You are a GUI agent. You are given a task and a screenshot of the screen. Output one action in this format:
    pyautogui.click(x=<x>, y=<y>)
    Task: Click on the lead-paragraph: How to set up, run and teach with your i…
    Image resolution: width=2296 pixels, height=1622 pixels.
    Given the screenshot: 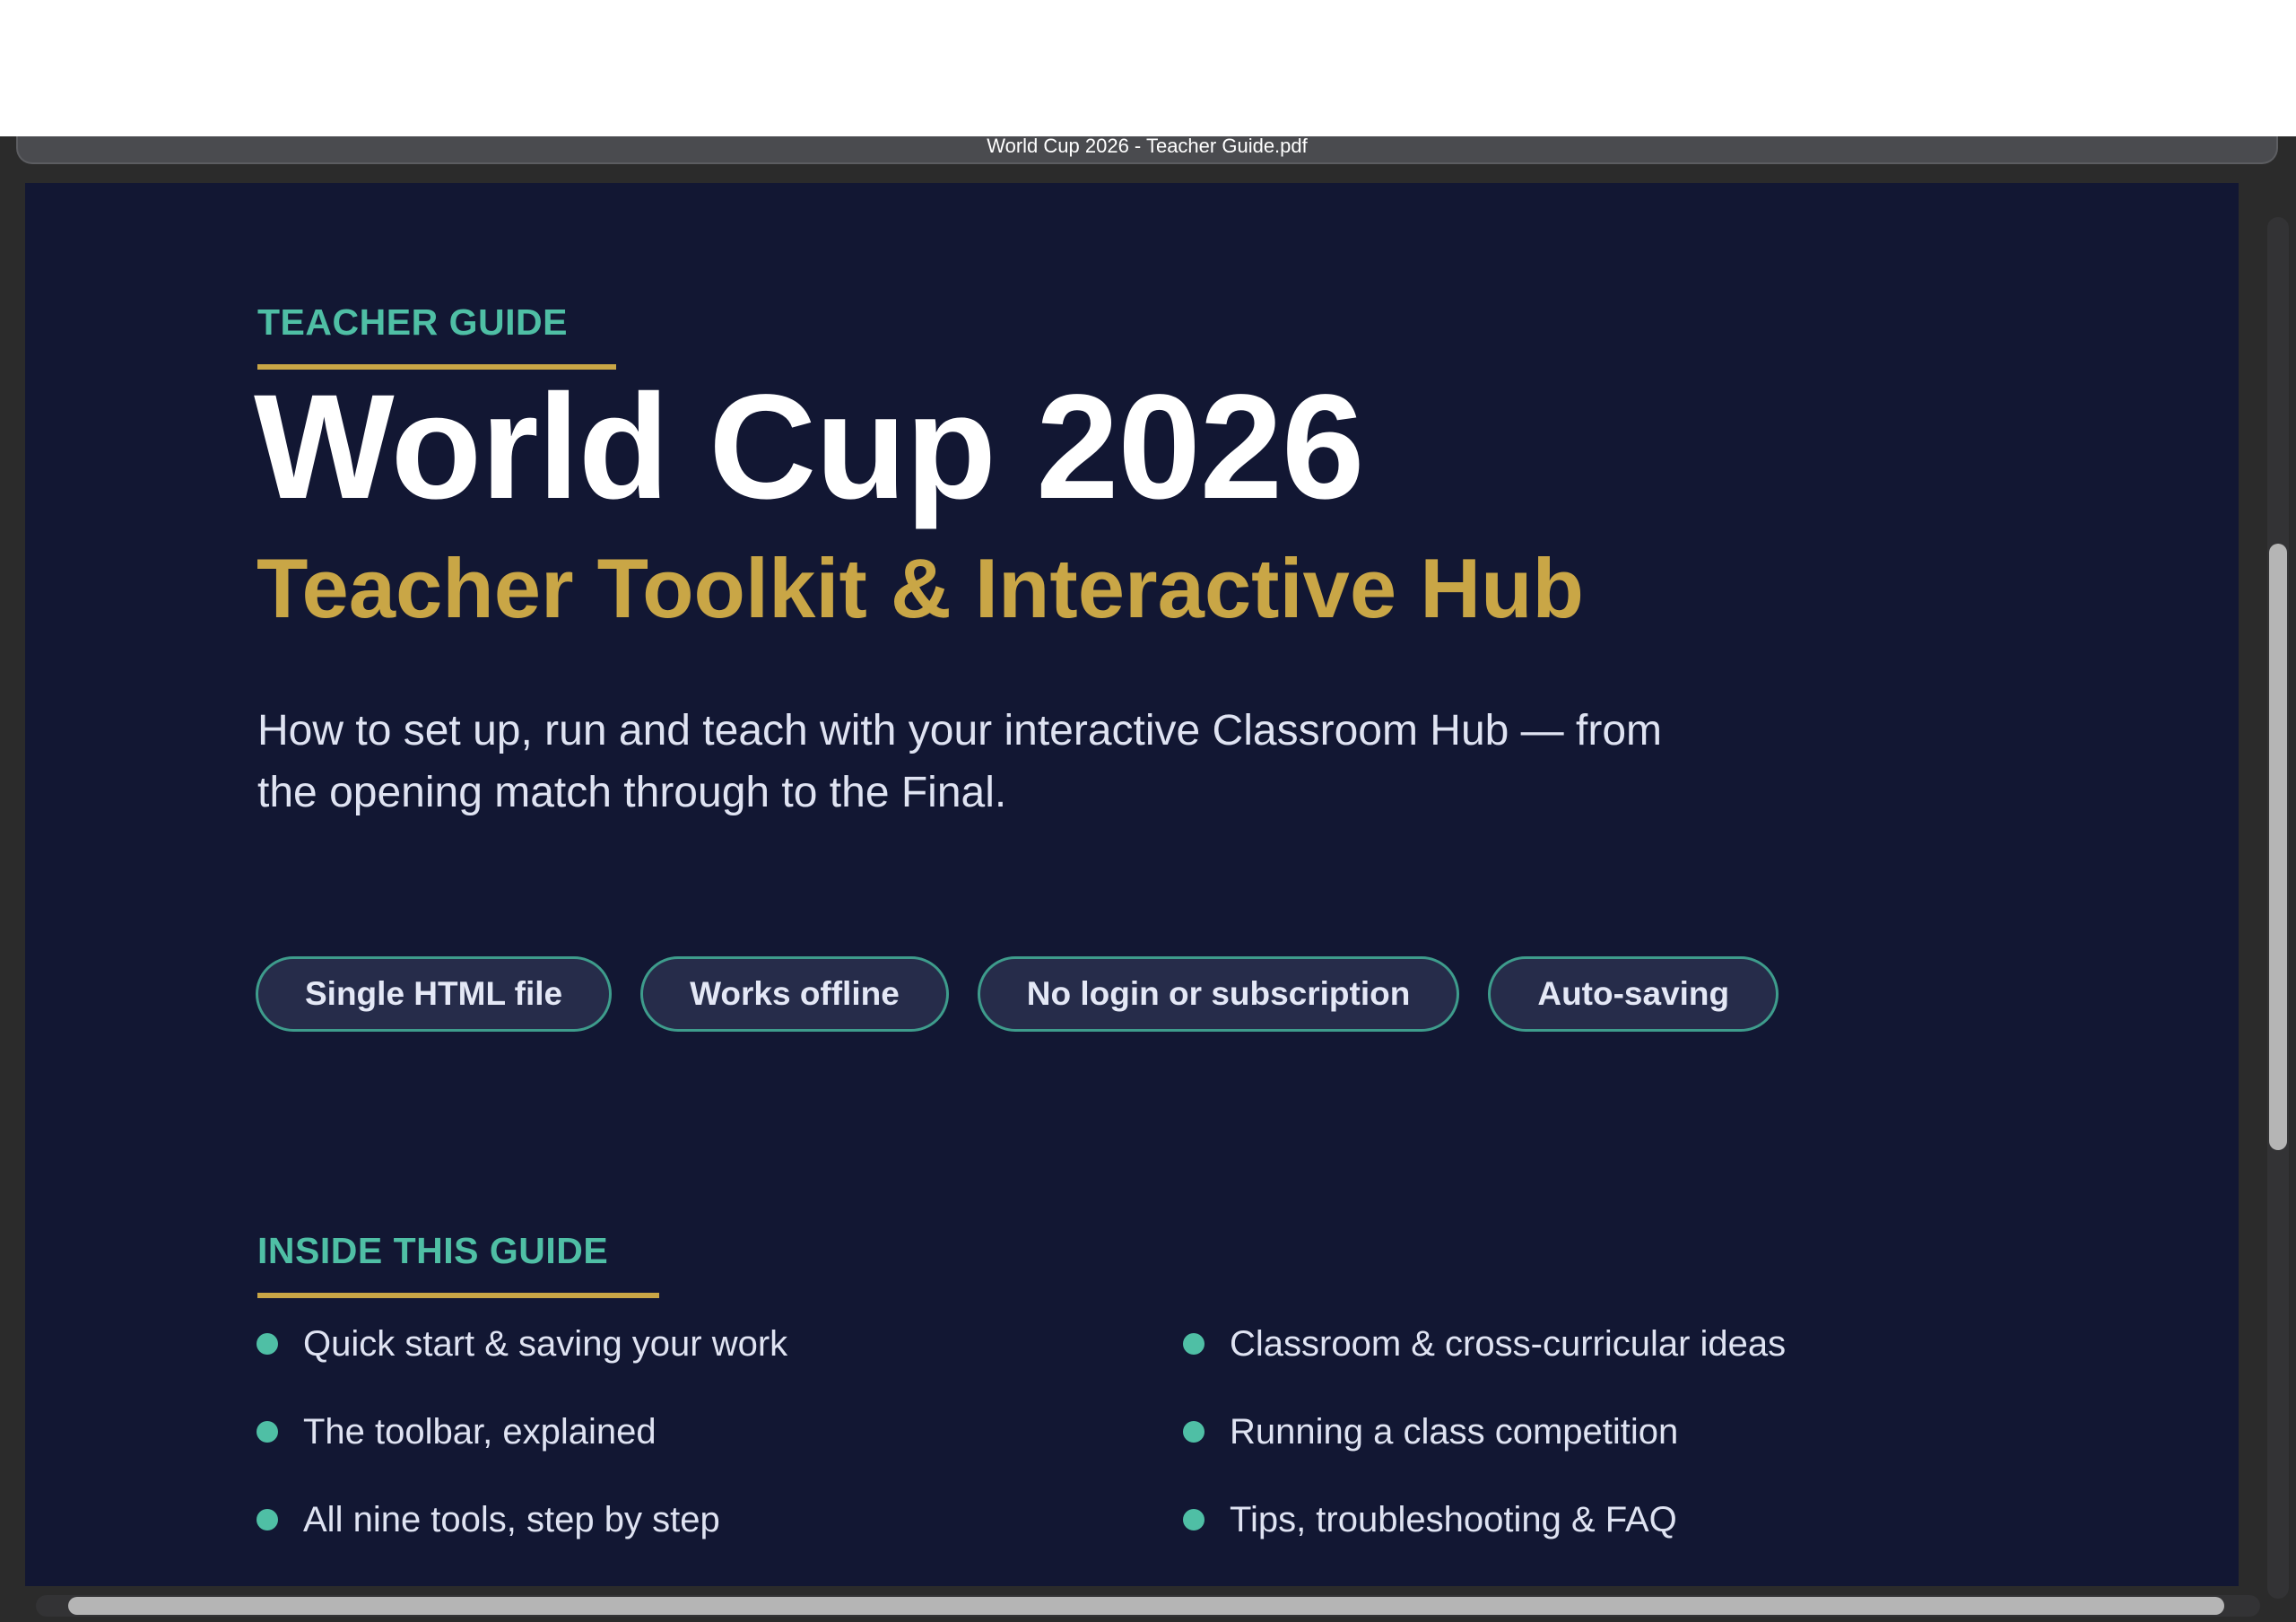 What is the action you would take?
    pyautogui.click(x=959, y=761)
    